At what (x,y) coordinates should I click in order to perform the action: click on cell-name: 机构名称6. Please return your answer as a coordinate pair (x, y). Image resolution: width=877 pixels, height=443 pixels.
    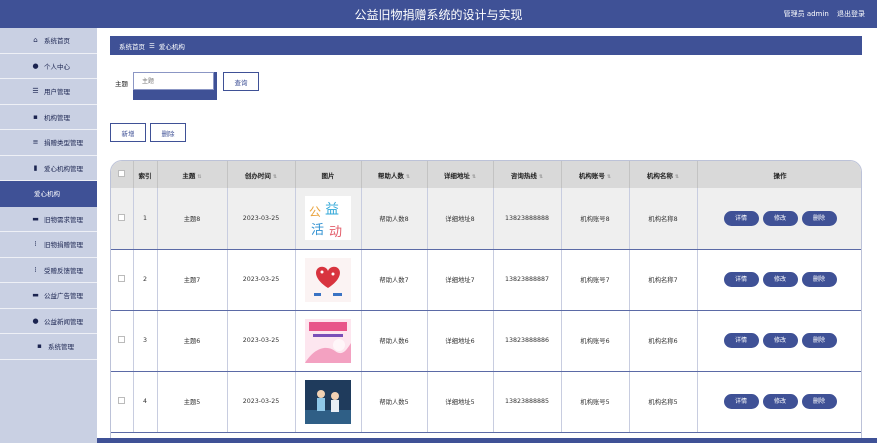
    Looking at the image, I should click on (663, 341).